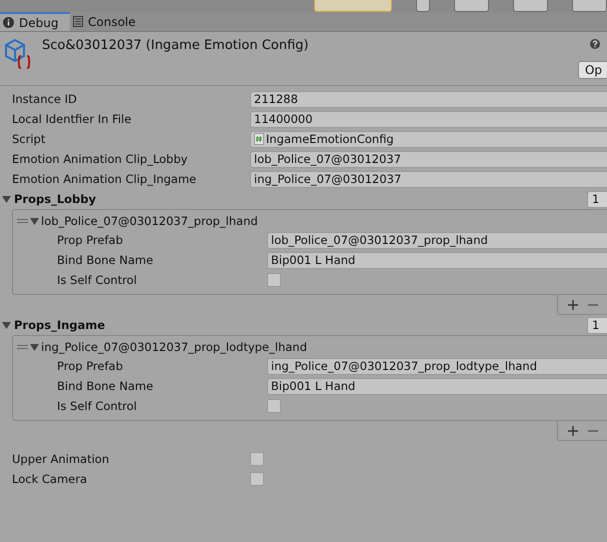 Image resolution: width=607 pixels, height=542 pixels. What do you see at coordinates (175, 46) in the screenshot?
I see `object-title: Sco&03012037 (Ingame Emotion Config)` at bounding box center [175, 46].